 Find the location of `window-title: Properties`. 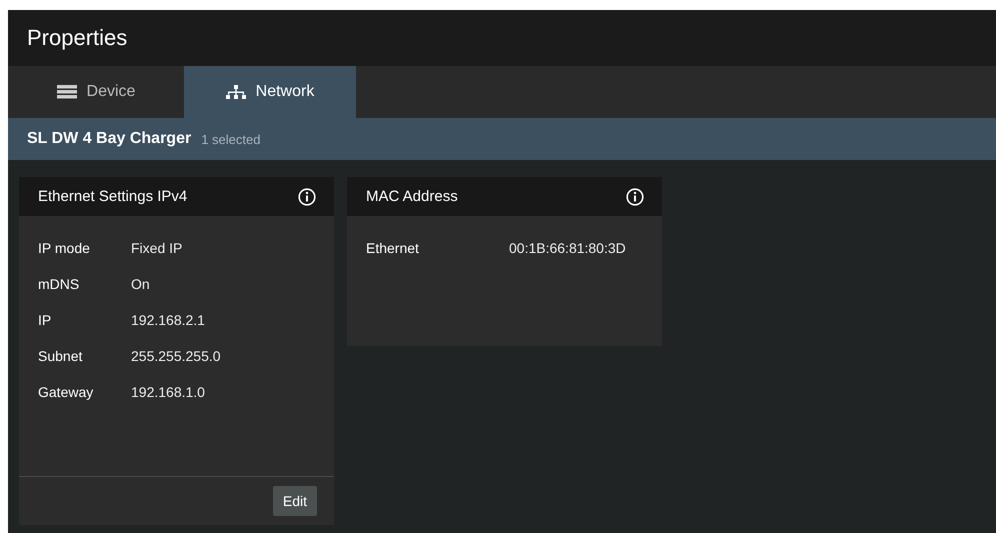

window-title: Properties is located at coordinates (77, 38).